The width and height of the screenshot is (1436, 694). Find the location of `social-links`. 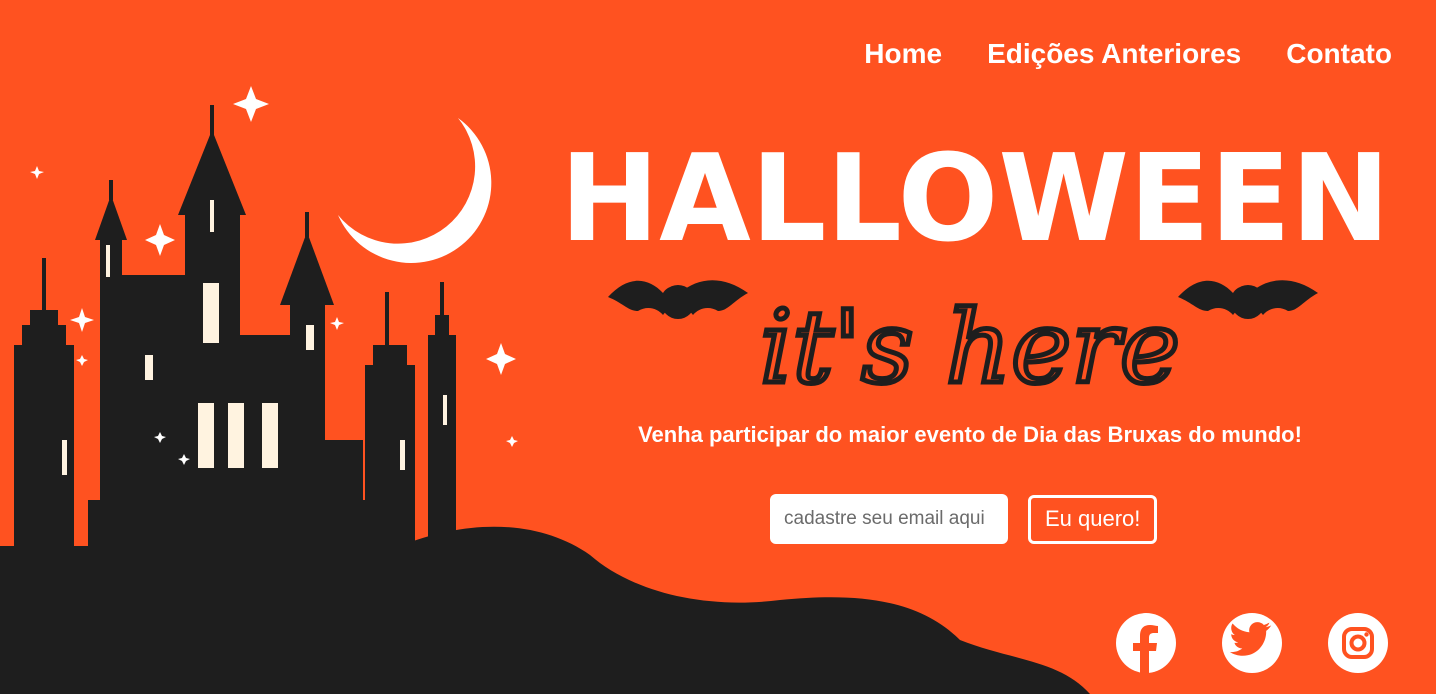

social-links is located at coordinates (1252, 643).